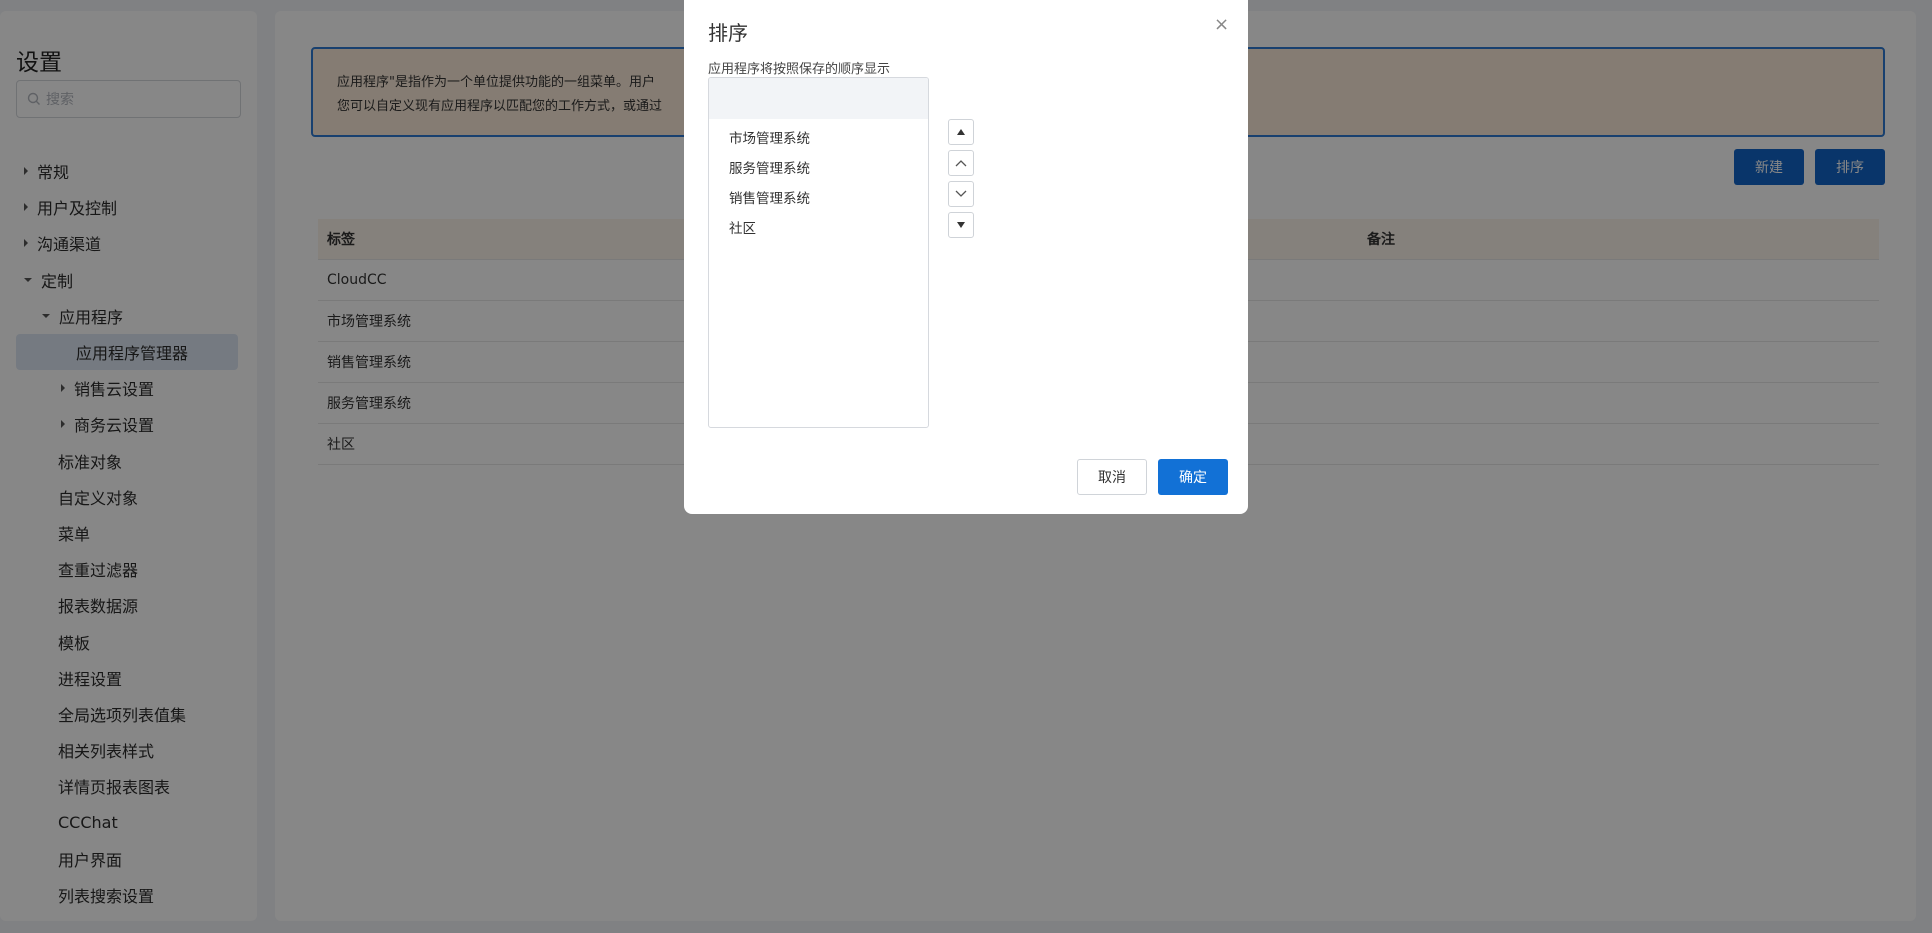  What do you see at coordinates (1221, 24) in the screenshot?
I see `close-icon: ×` at bounding box center [1221, 24].